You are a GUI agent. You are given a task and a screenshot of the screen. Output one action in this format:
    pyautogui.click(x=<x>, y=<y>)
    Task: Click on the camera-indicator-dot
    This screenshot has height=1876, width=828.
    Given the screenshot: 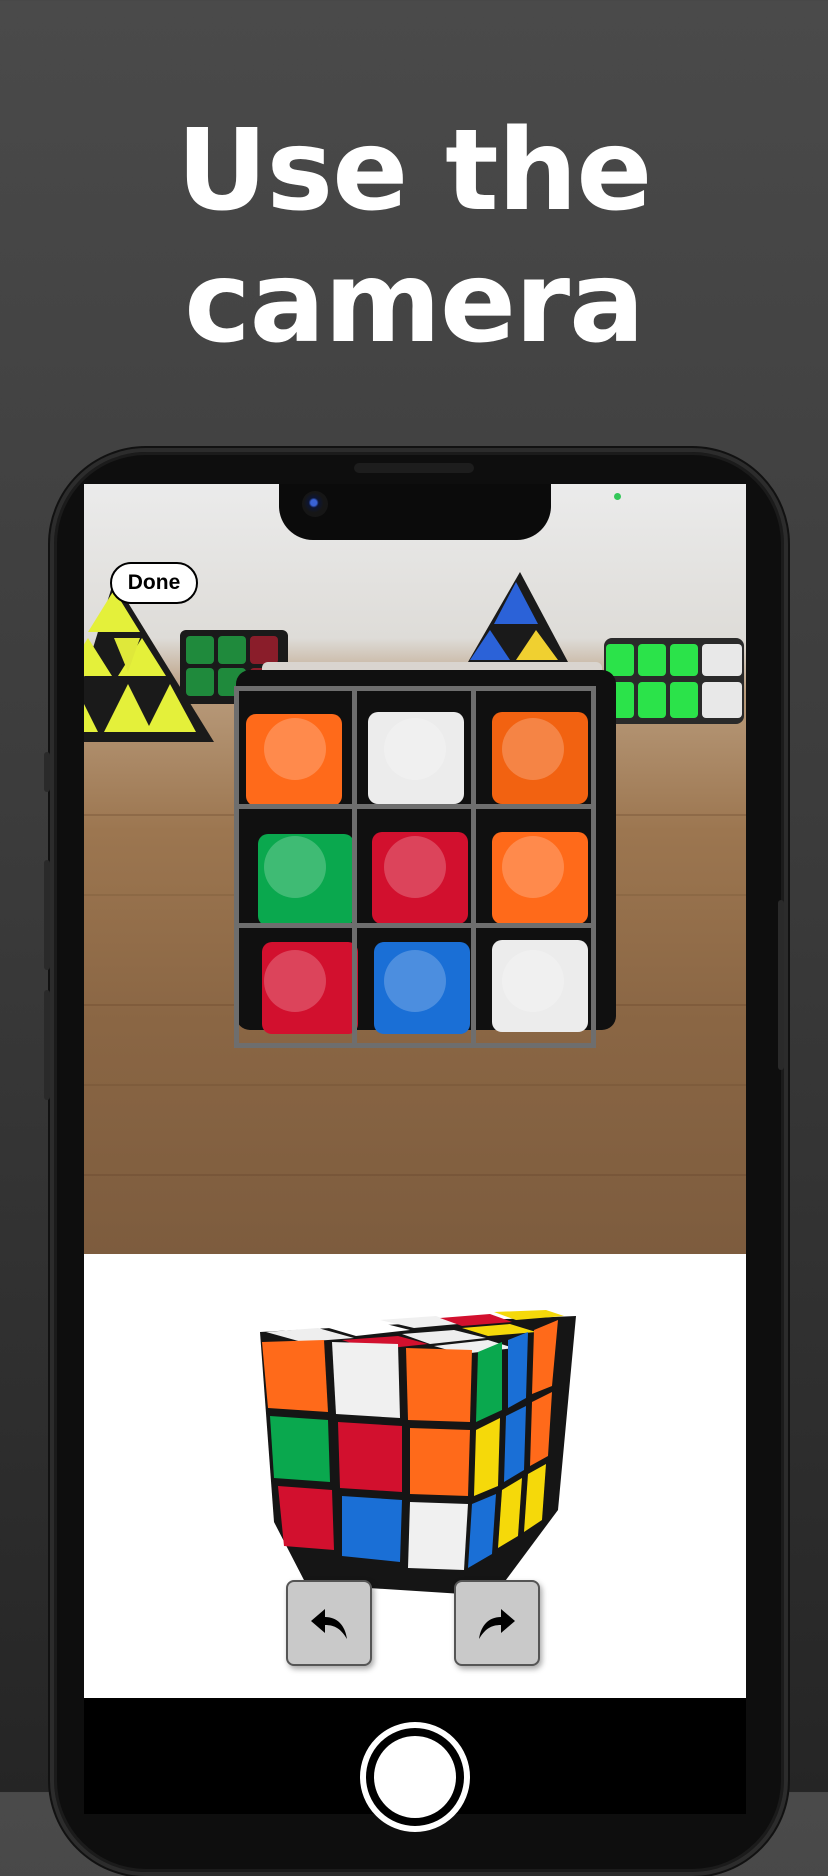 What is the action you would take?
    pyautogui.click(x=617, y=496)
    